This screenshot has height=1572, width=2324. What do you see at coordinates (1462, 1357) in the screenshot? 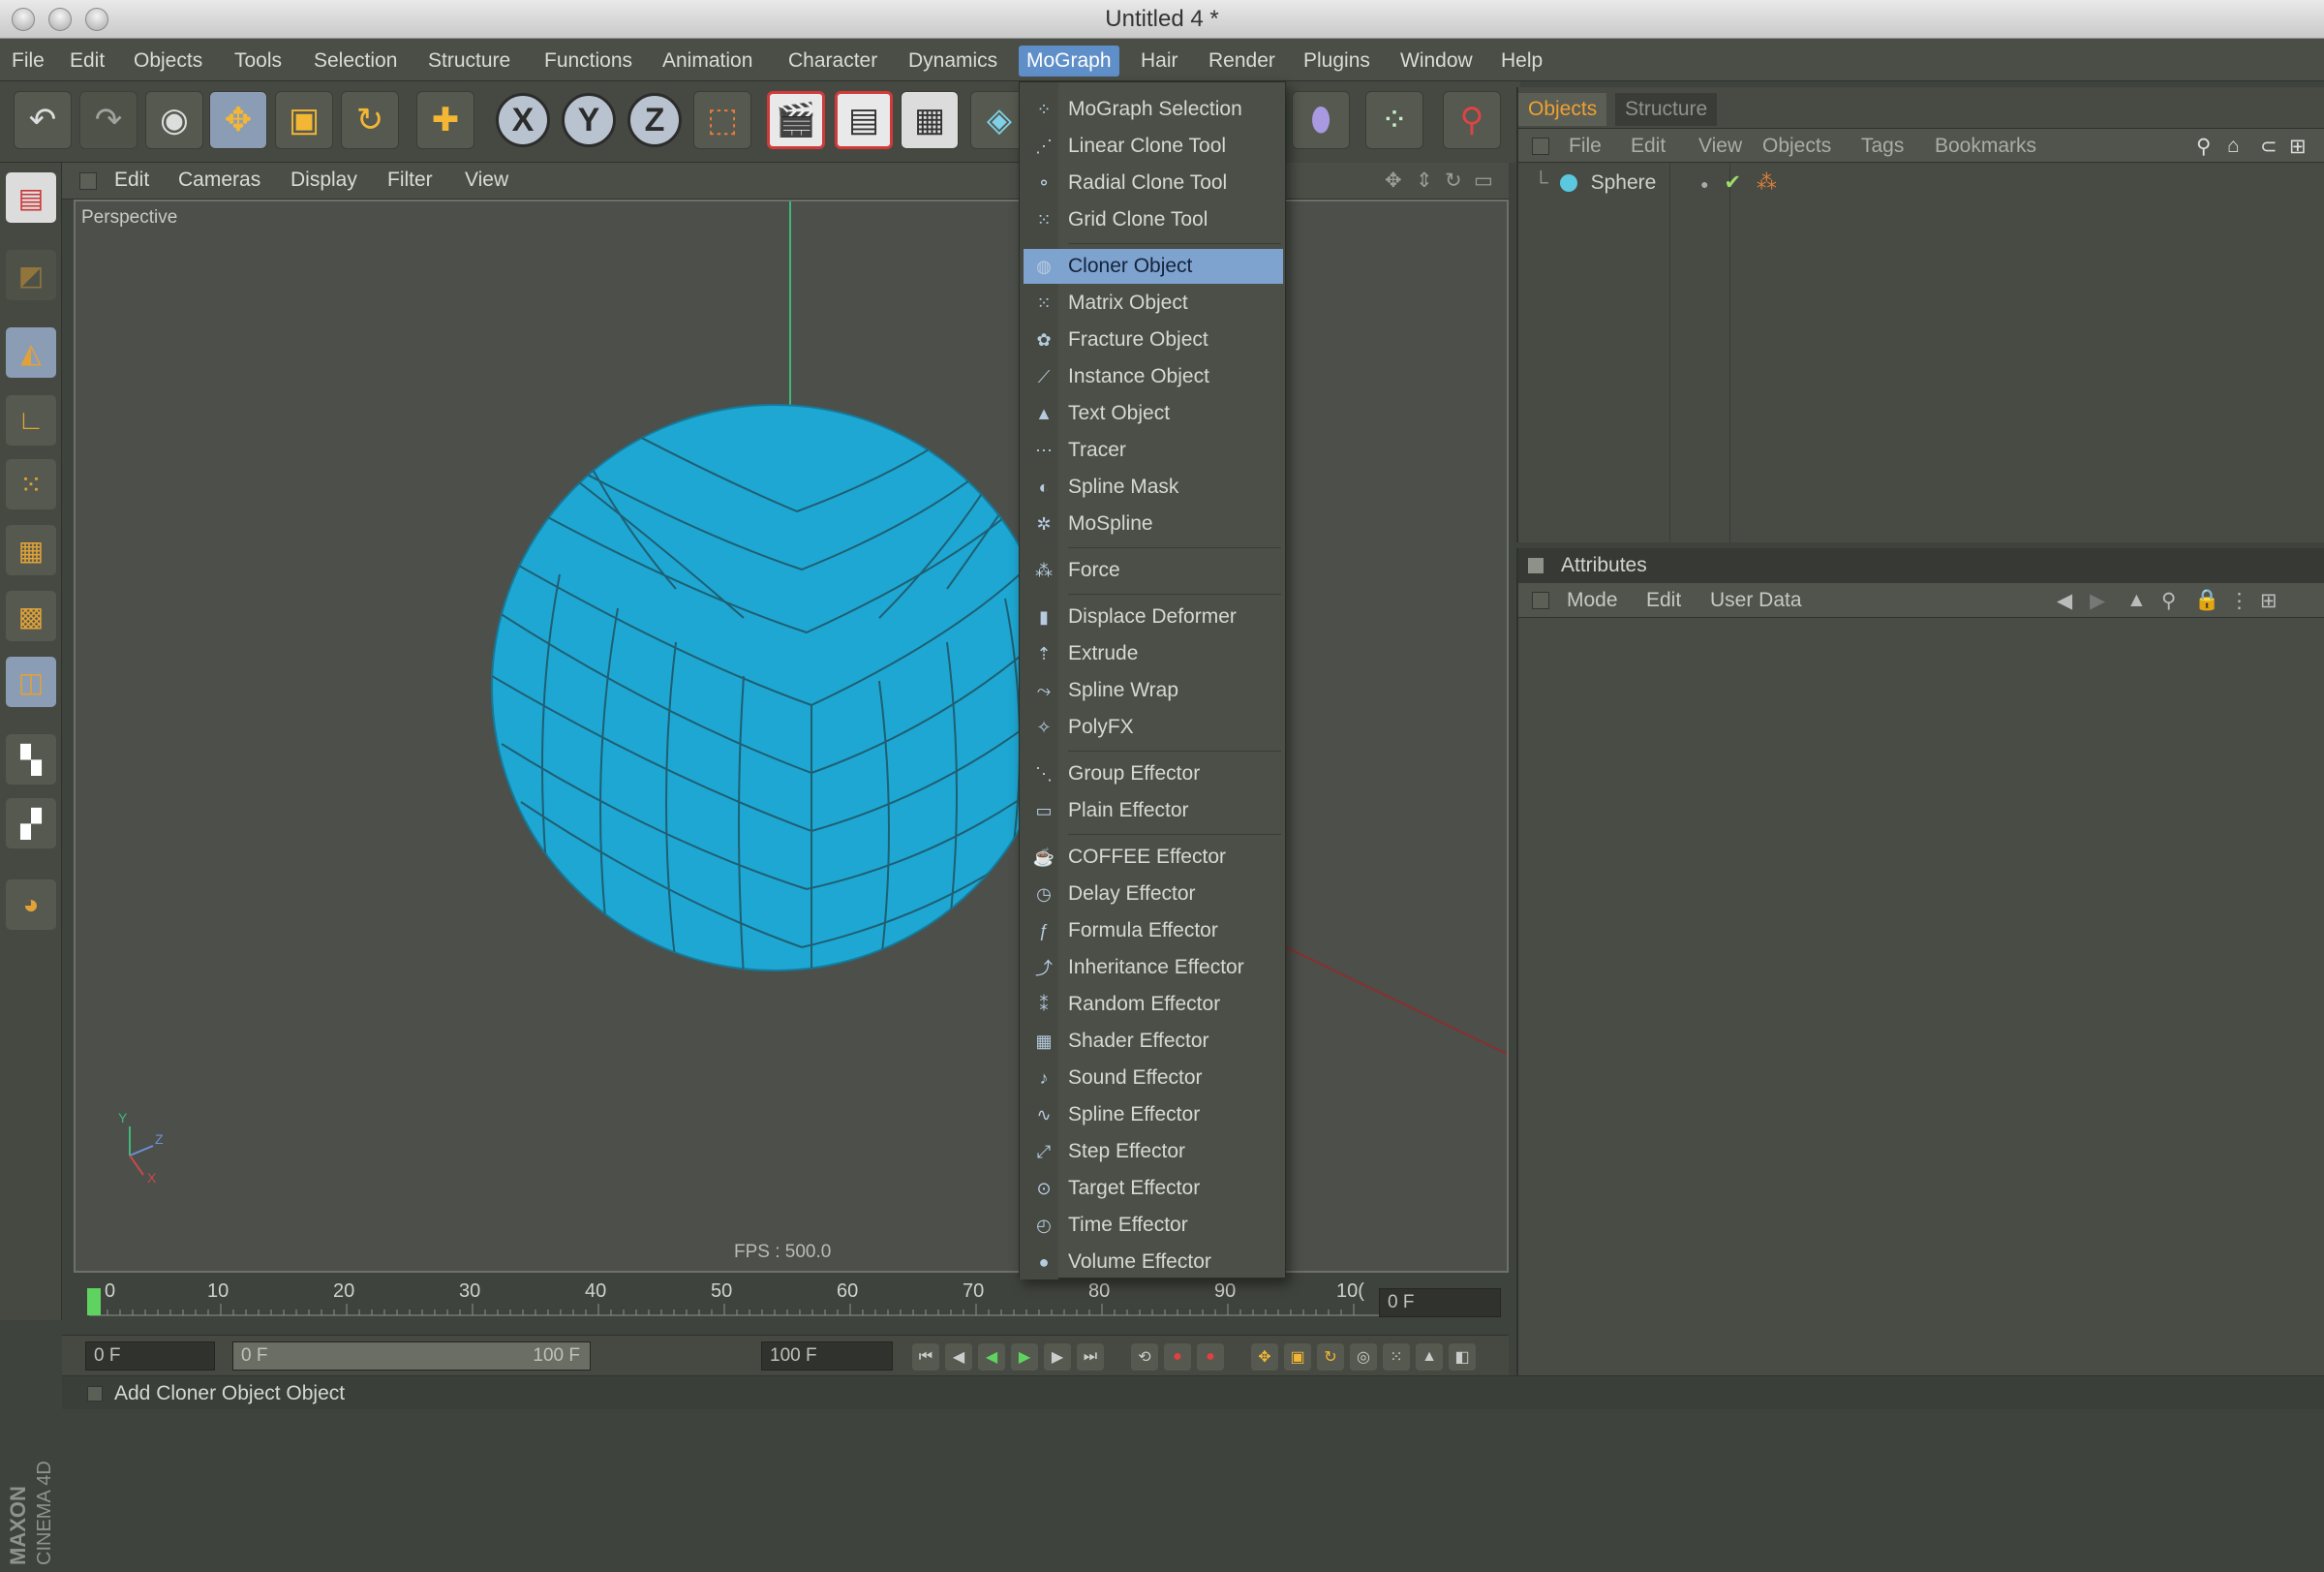
I see `key-scheme-icon: ◧` at bounding box center [1462, 1357].